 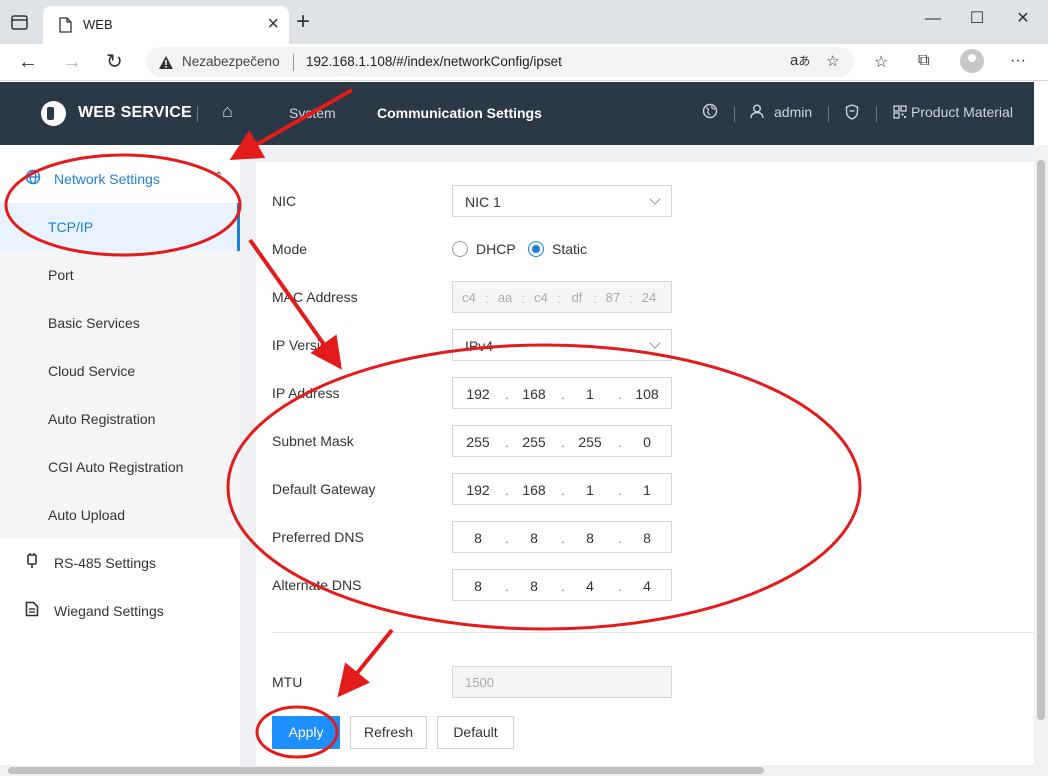 I want to click on mtu-input: 1500, so click(x=562, y=682).